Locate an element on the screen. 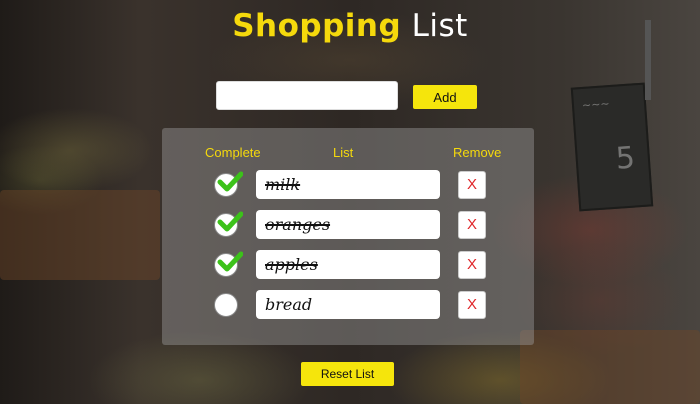 This screenshot has width=700, height=404. title-word-list: List is located at coordinates (439, 26).